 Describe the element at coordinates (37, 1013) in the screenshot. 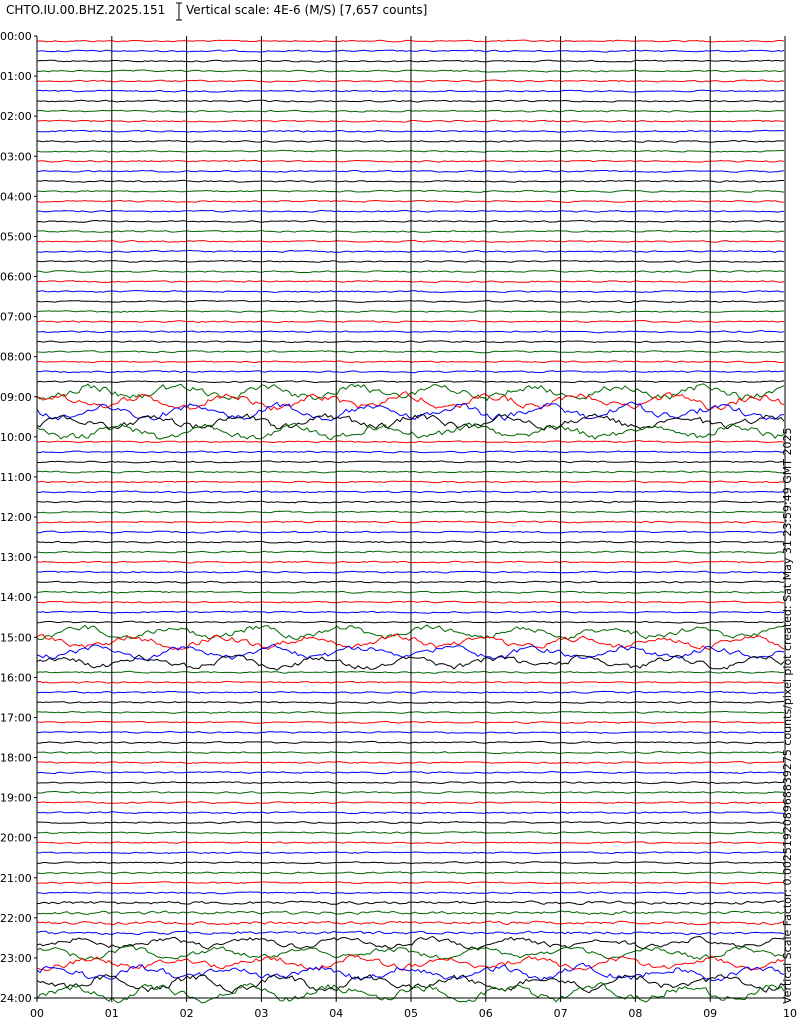

I see `x-tick-label: 00` at that location.